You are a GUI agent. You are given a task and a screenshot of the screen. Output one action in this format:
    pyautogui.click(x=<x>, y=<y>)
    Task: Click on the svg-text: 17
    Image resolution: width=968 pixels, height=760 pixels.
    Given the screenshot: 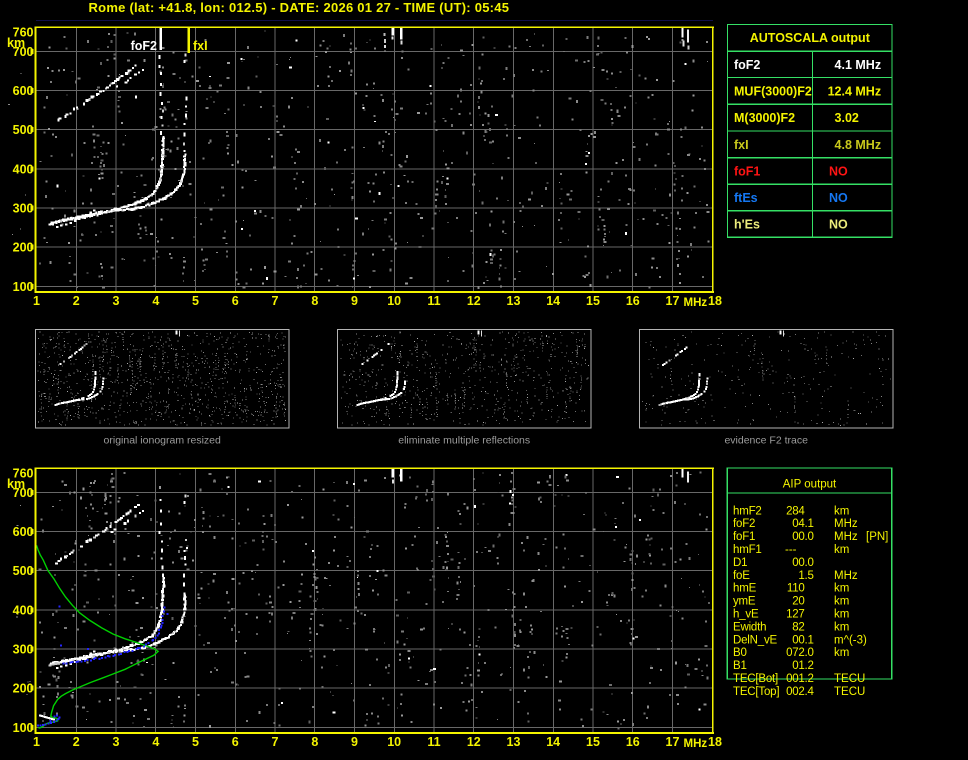 What is the action you would take?
    pyautogui.click(x=673, y=301)
    